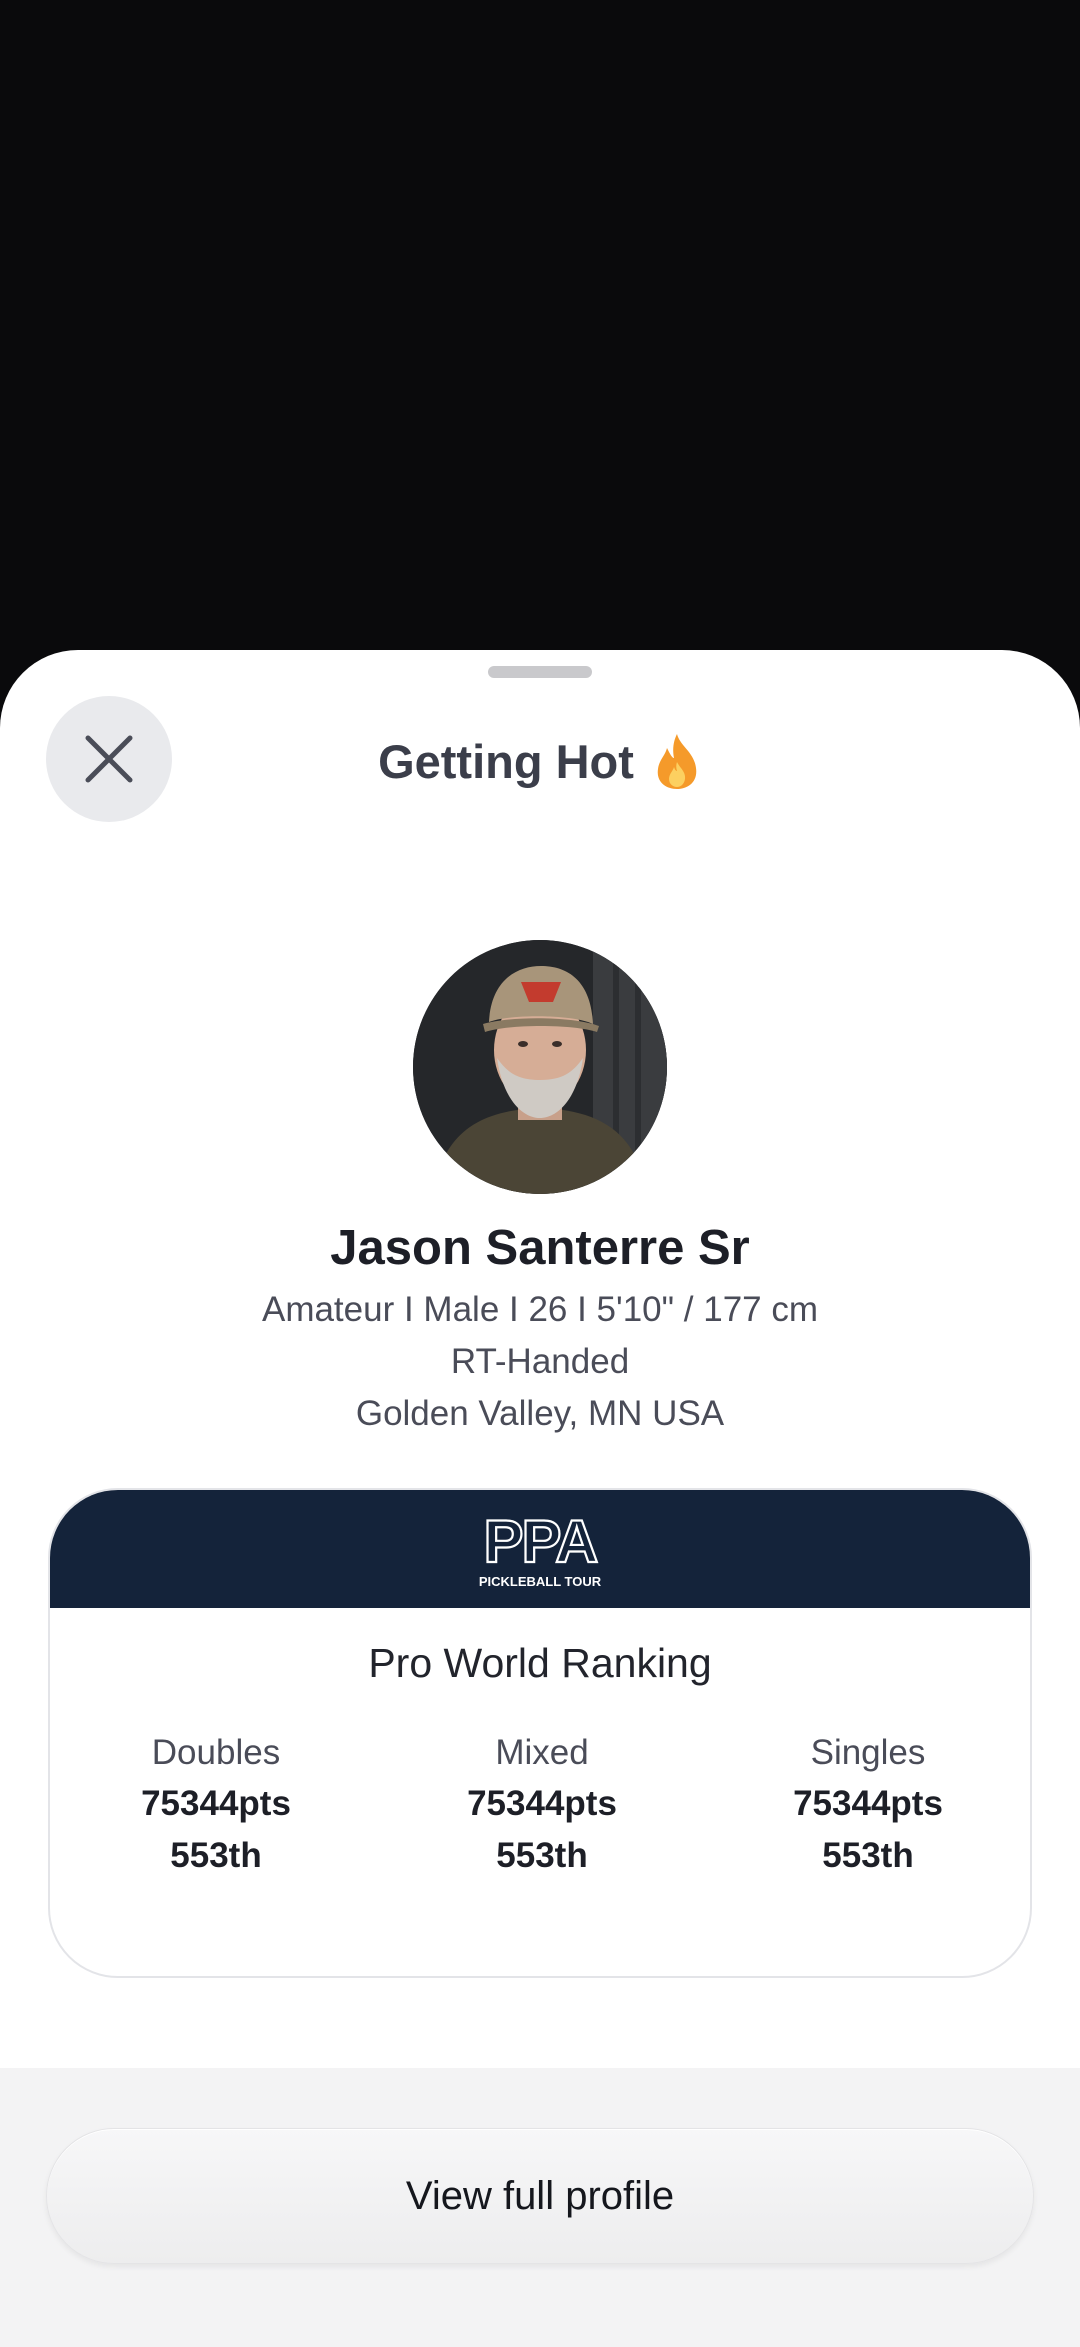  I want to click on rank-label: Mixed, so click(542, 1752).